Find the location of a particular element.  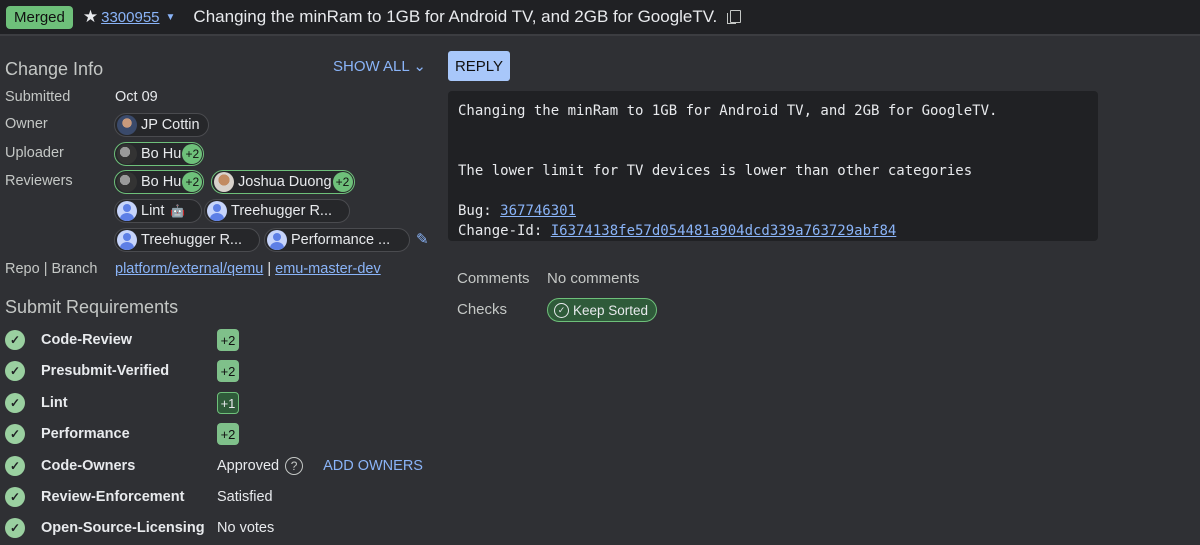

requirement-name: Review-Enforcement is located at coordinates (113, 497).